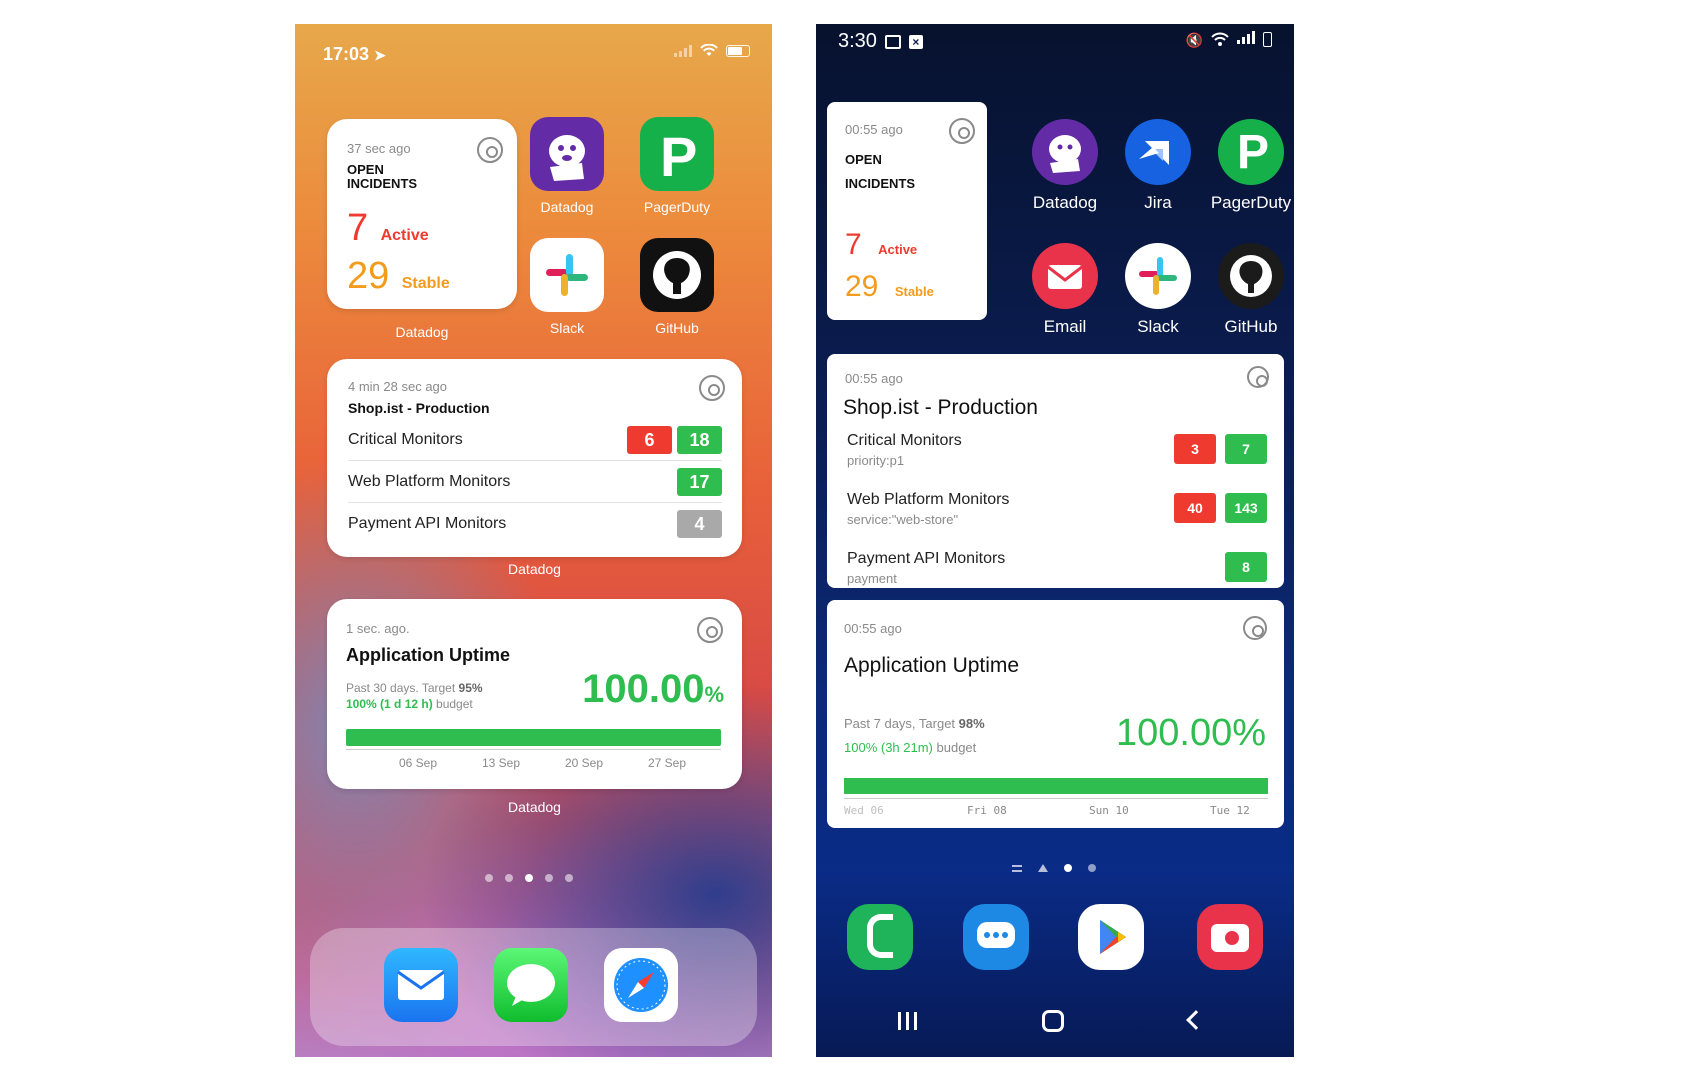 The height and width of the screenshot is (1077, 1694). Describe the element at coordinates (928, 499) in the screenshot. I see `monitor-name: Web Platform Monitors` at that location.